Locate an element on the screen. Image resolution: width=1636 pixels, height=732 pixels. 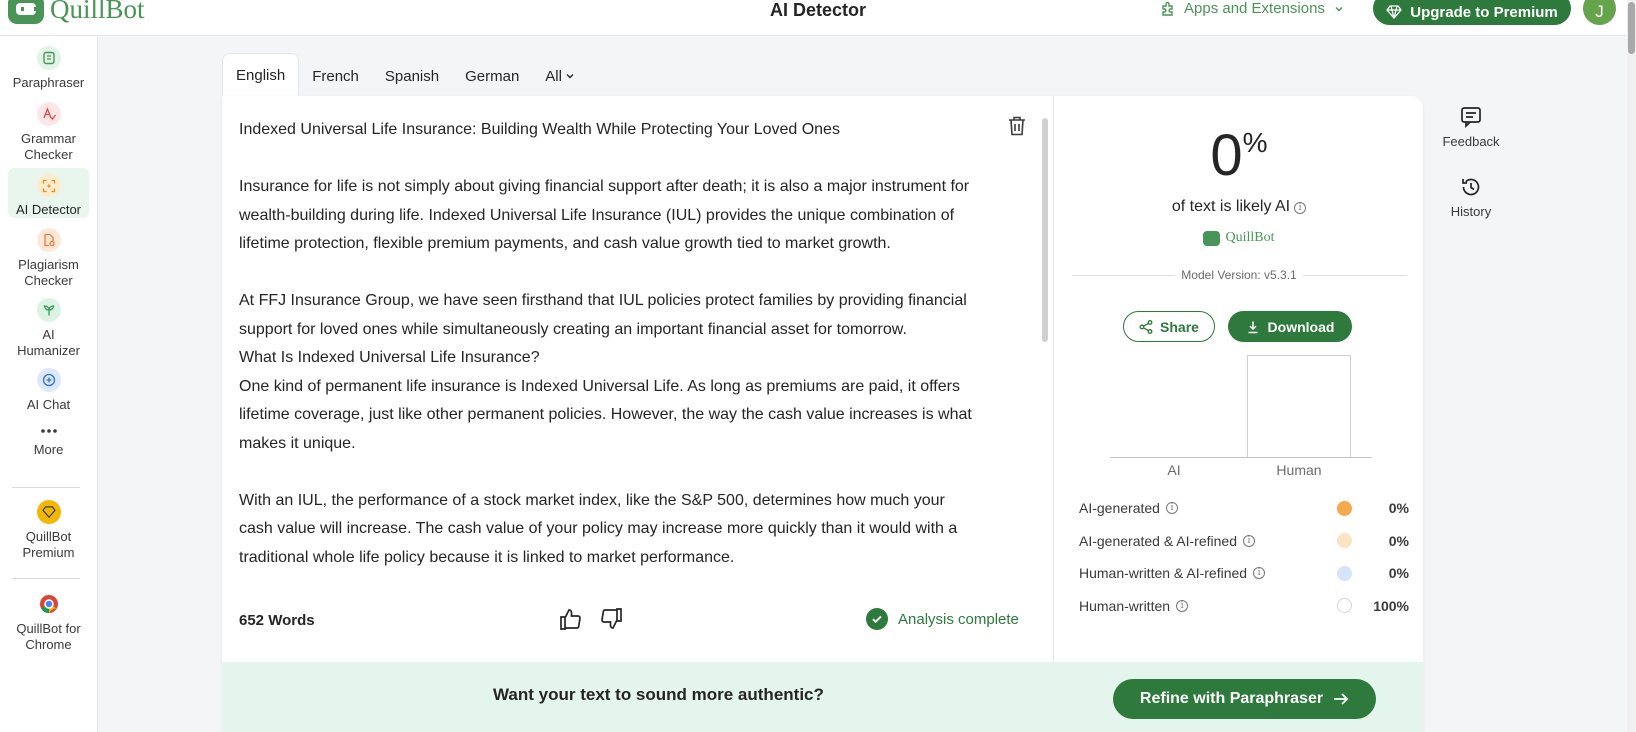
sidebar-item-ai-chat: AI Chat is located at coordinates (48, 392).